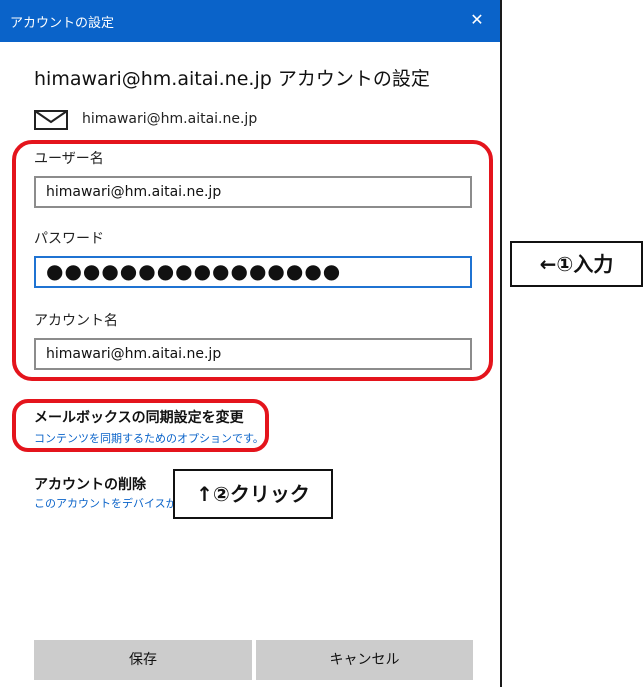 This screenshot has height=687, width=643. I want to click on title-bar: アカウントの設定 ✕, so click(250, 21).